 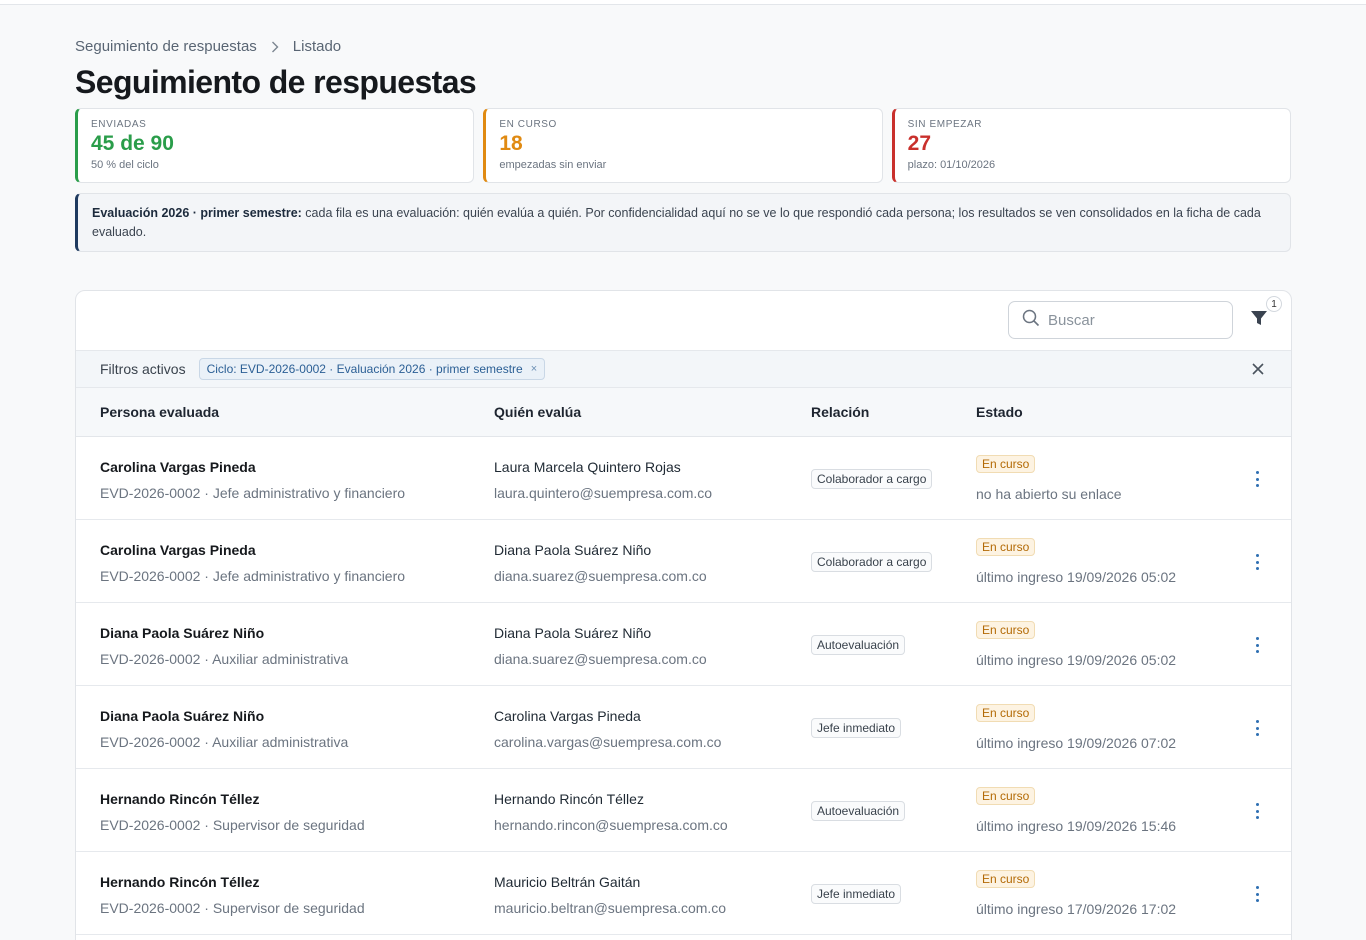 What do you see at coordinates (587, 467) in the screenshot?
I see `evaluator-name: Laura Marcela Quintero Rojas` at bounding box center [587, 467].